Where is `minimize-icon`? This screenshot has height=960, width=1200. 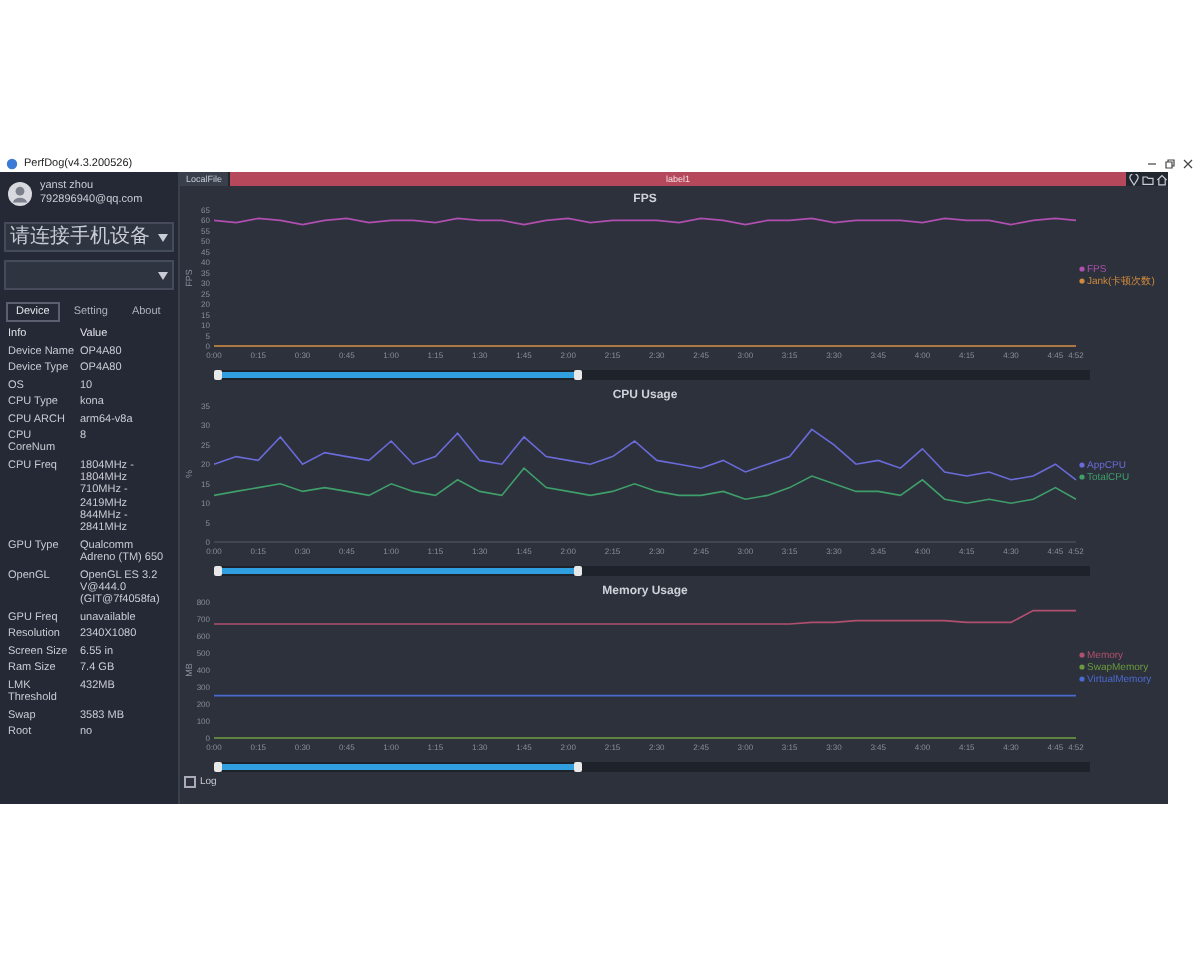 minimize-icon is located at coordinates (1152, 163).